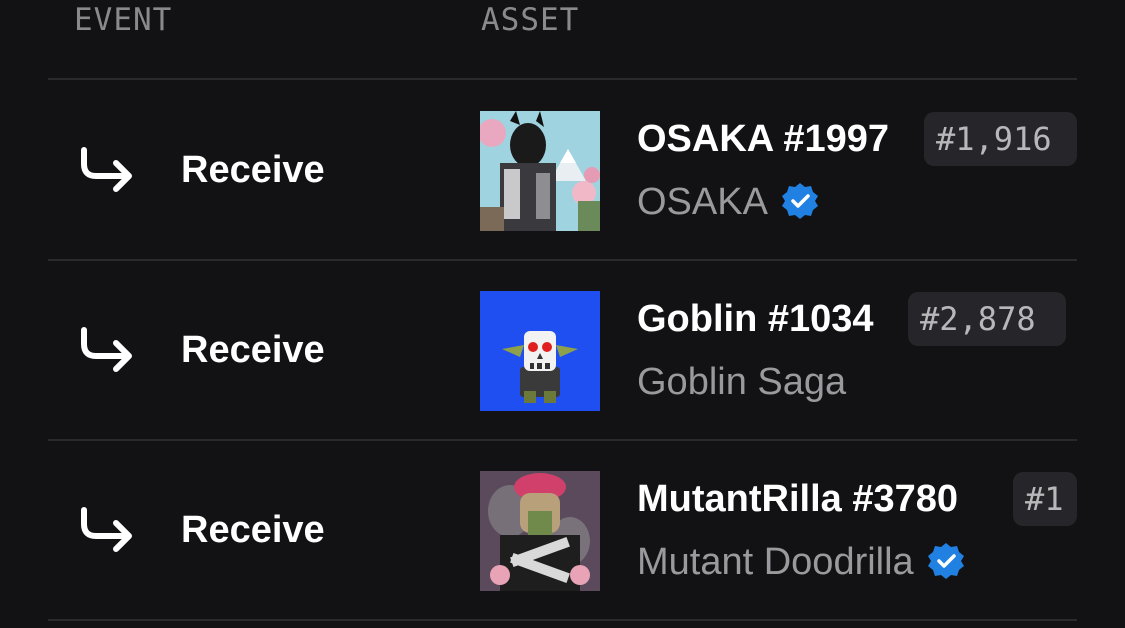  I want to click on asset-name: MutantRilla #3780, so click(797, 499).